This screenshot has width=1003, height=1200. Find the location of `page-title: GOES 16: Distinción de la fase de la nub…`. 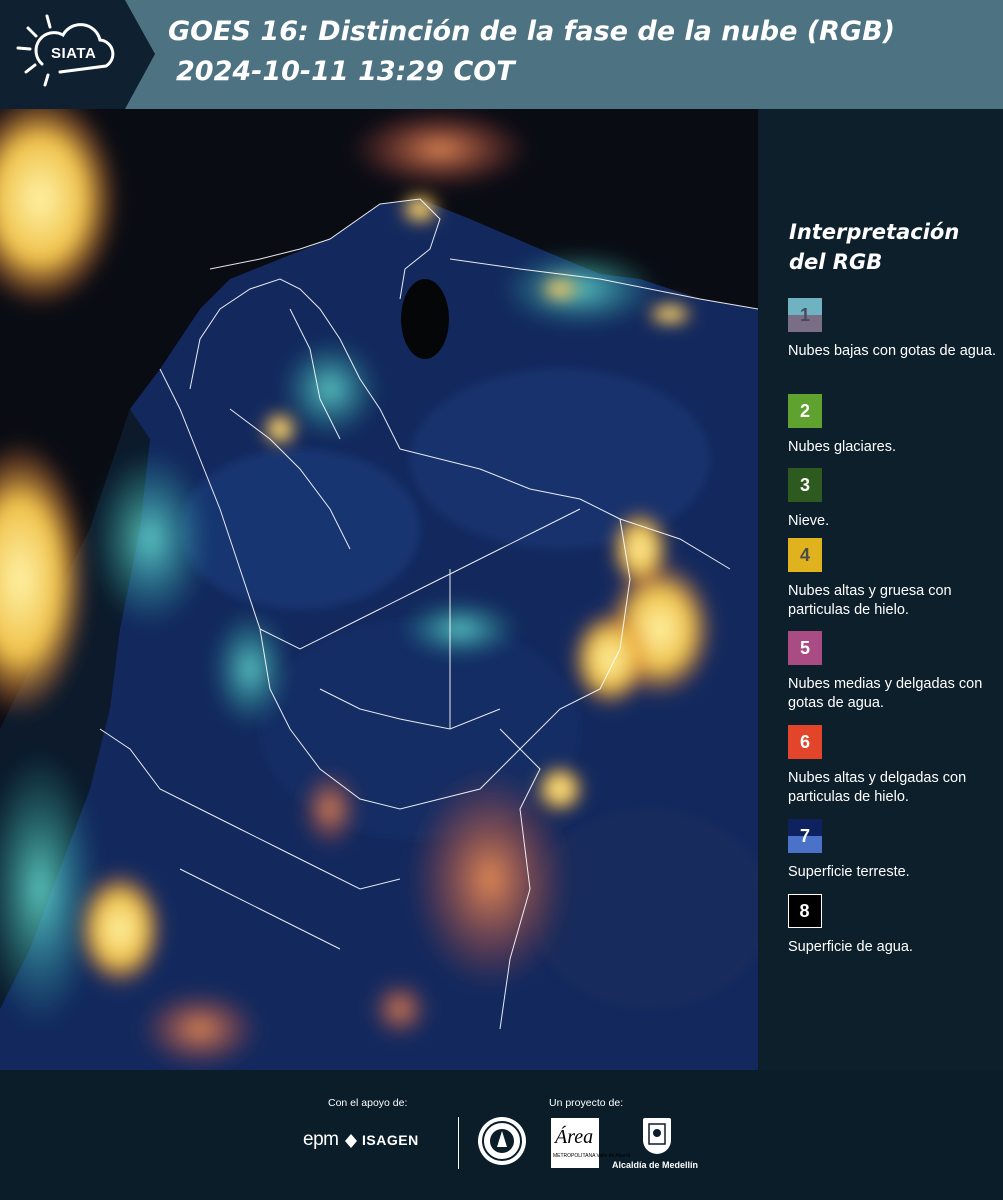

page-title: GOES 16: Distinción de la fase de la nub… is located at coordinates (531, 31).